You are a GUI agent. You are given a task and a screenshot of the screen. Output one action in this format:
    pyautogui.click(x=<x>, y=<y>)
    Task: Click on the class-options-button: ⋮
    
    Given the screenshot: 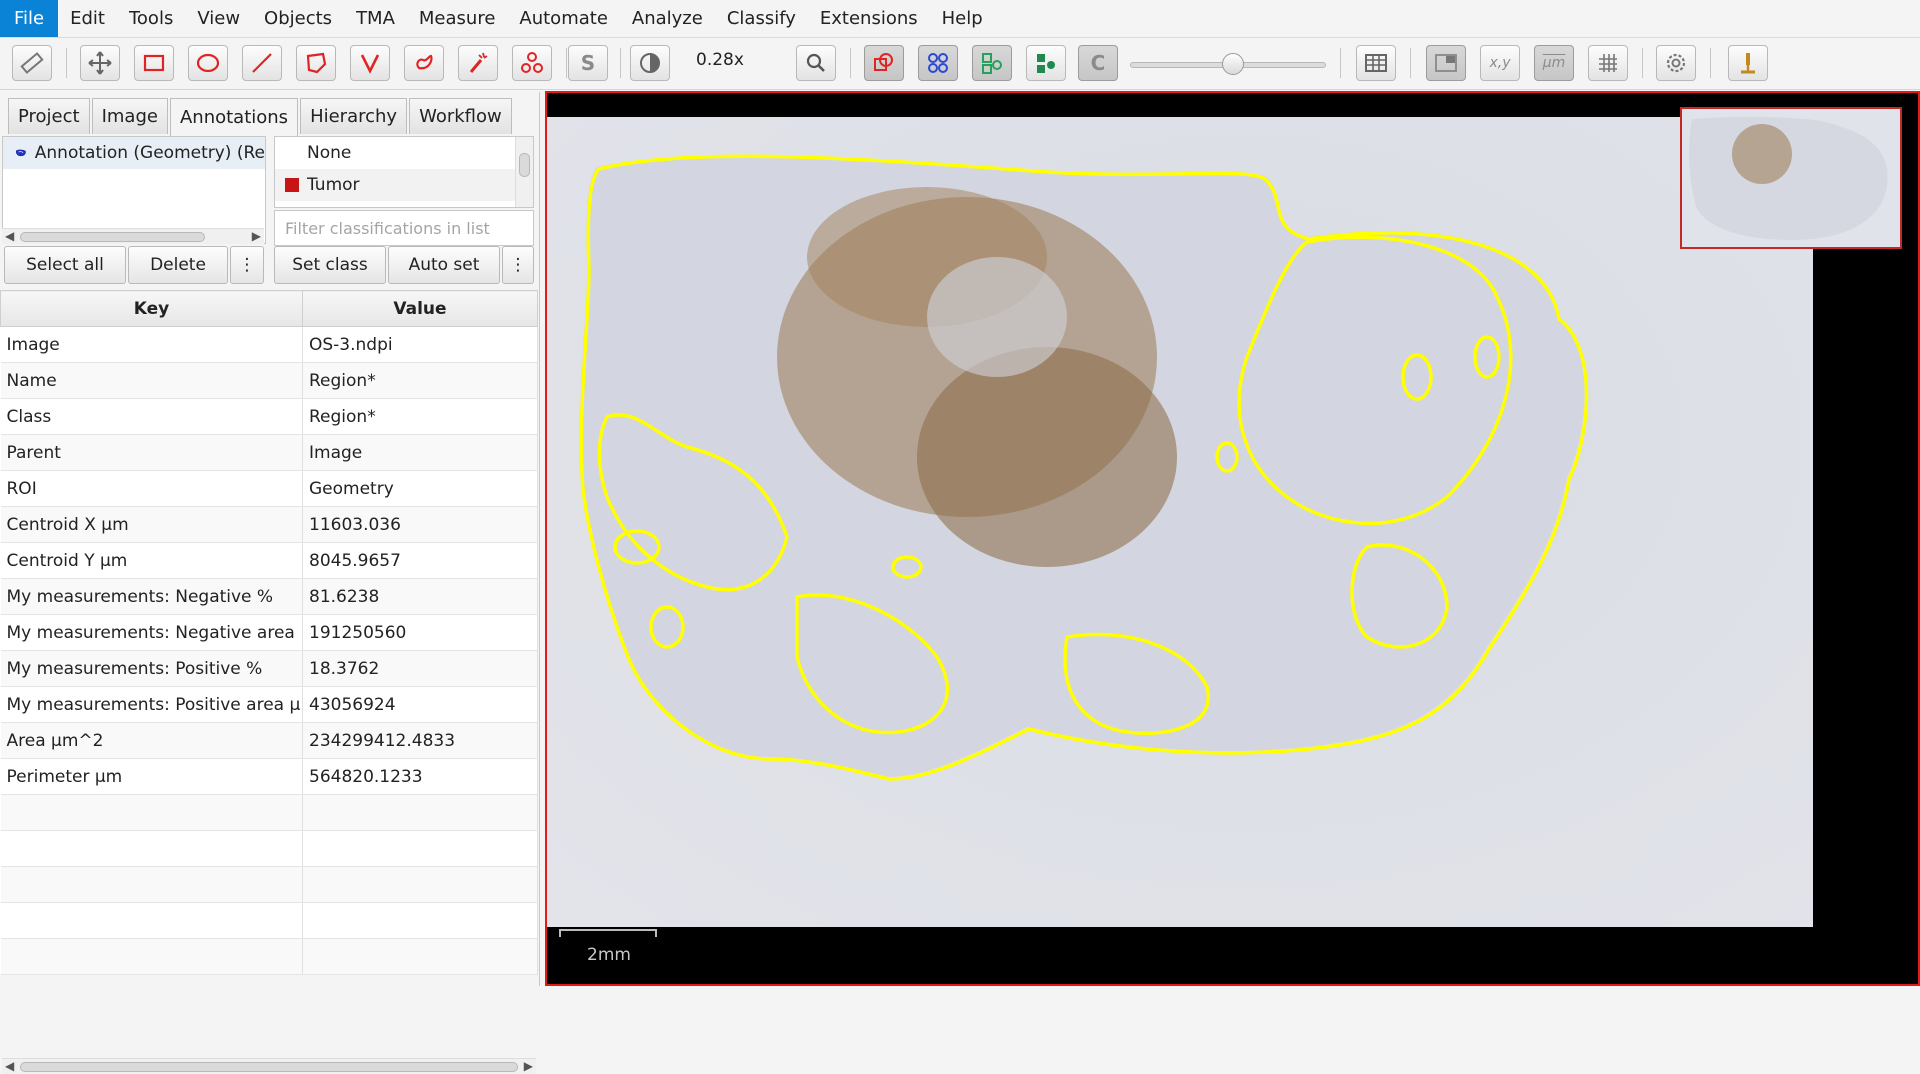 What is the action you would take?
    pyautogui.click(x=518, y=265)
    